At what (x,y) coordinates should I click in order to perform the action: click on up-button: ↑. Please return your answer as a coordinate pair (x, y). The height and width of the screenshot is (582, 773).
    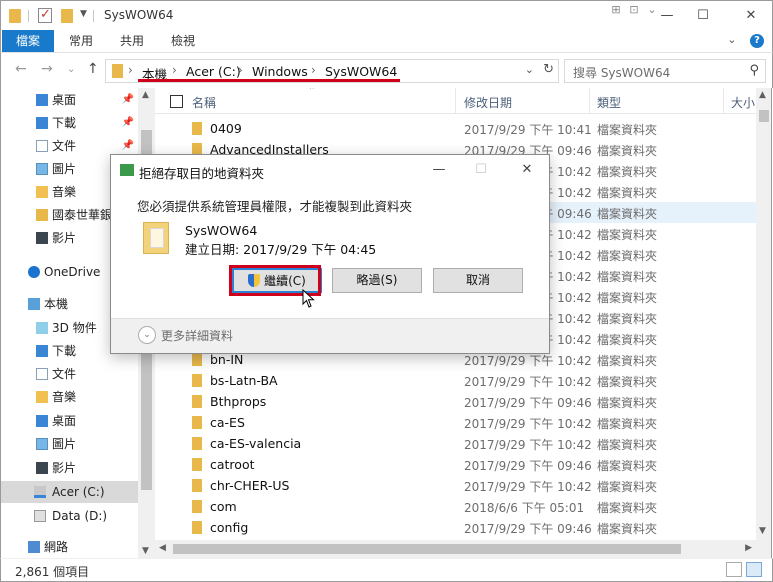
    Looking at the image, I should click on (93, 69).